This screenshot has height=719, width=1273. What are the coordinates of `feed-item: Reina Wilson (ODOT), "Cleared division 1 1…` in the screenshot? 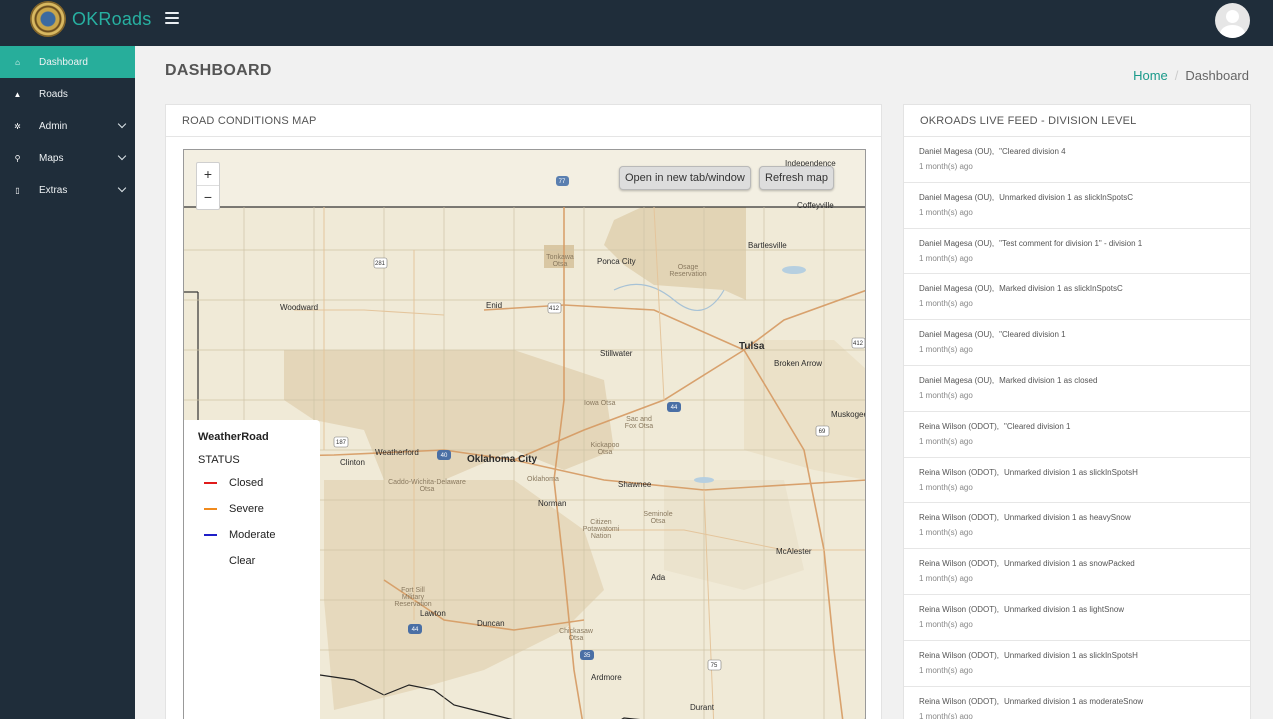 It's located at (1077, 435).